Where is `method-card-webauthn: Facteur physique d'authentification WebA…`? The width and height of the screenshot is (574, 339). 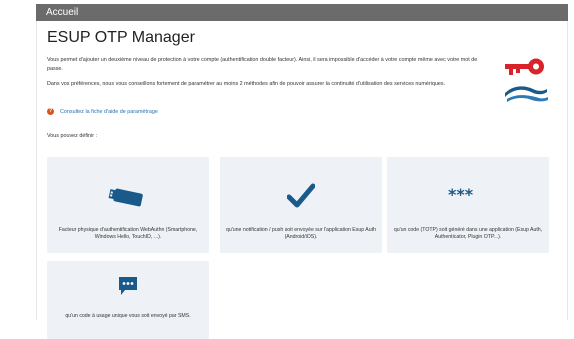
method-card-webauthn: Facteur physique d'authentification WebA… is located at coordinates (128, 205).